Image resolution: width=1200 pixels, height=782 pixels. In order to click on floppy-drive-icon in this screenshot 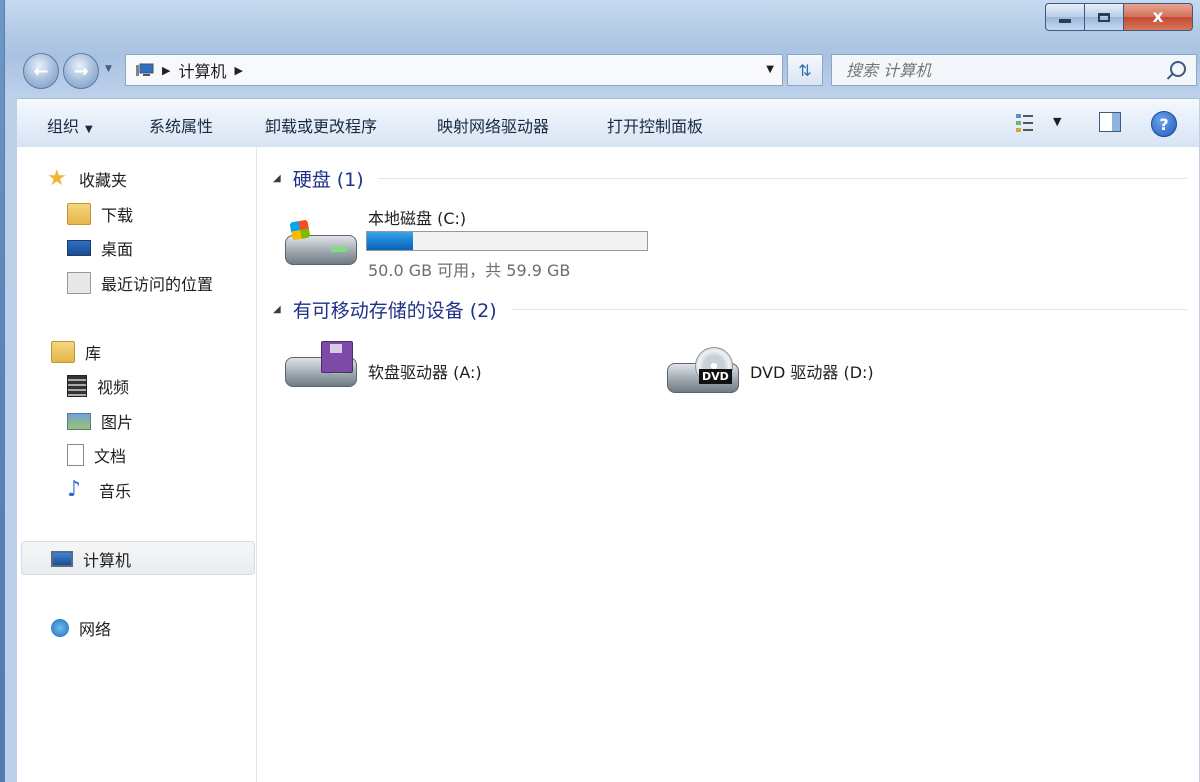, I will do `click(321, 365)`.